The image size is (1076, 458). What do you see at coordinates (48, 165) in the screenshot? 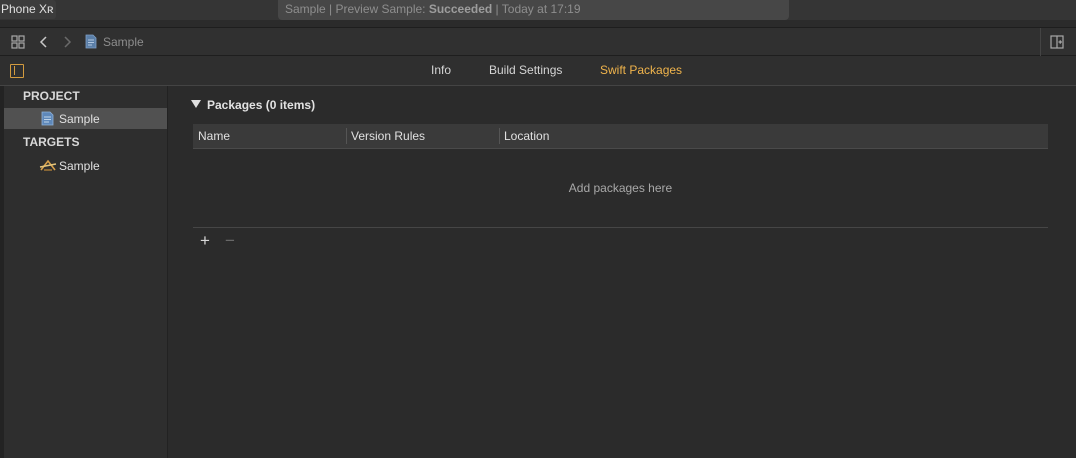
I see `app-target-icon` at bounding box center [48, 165].